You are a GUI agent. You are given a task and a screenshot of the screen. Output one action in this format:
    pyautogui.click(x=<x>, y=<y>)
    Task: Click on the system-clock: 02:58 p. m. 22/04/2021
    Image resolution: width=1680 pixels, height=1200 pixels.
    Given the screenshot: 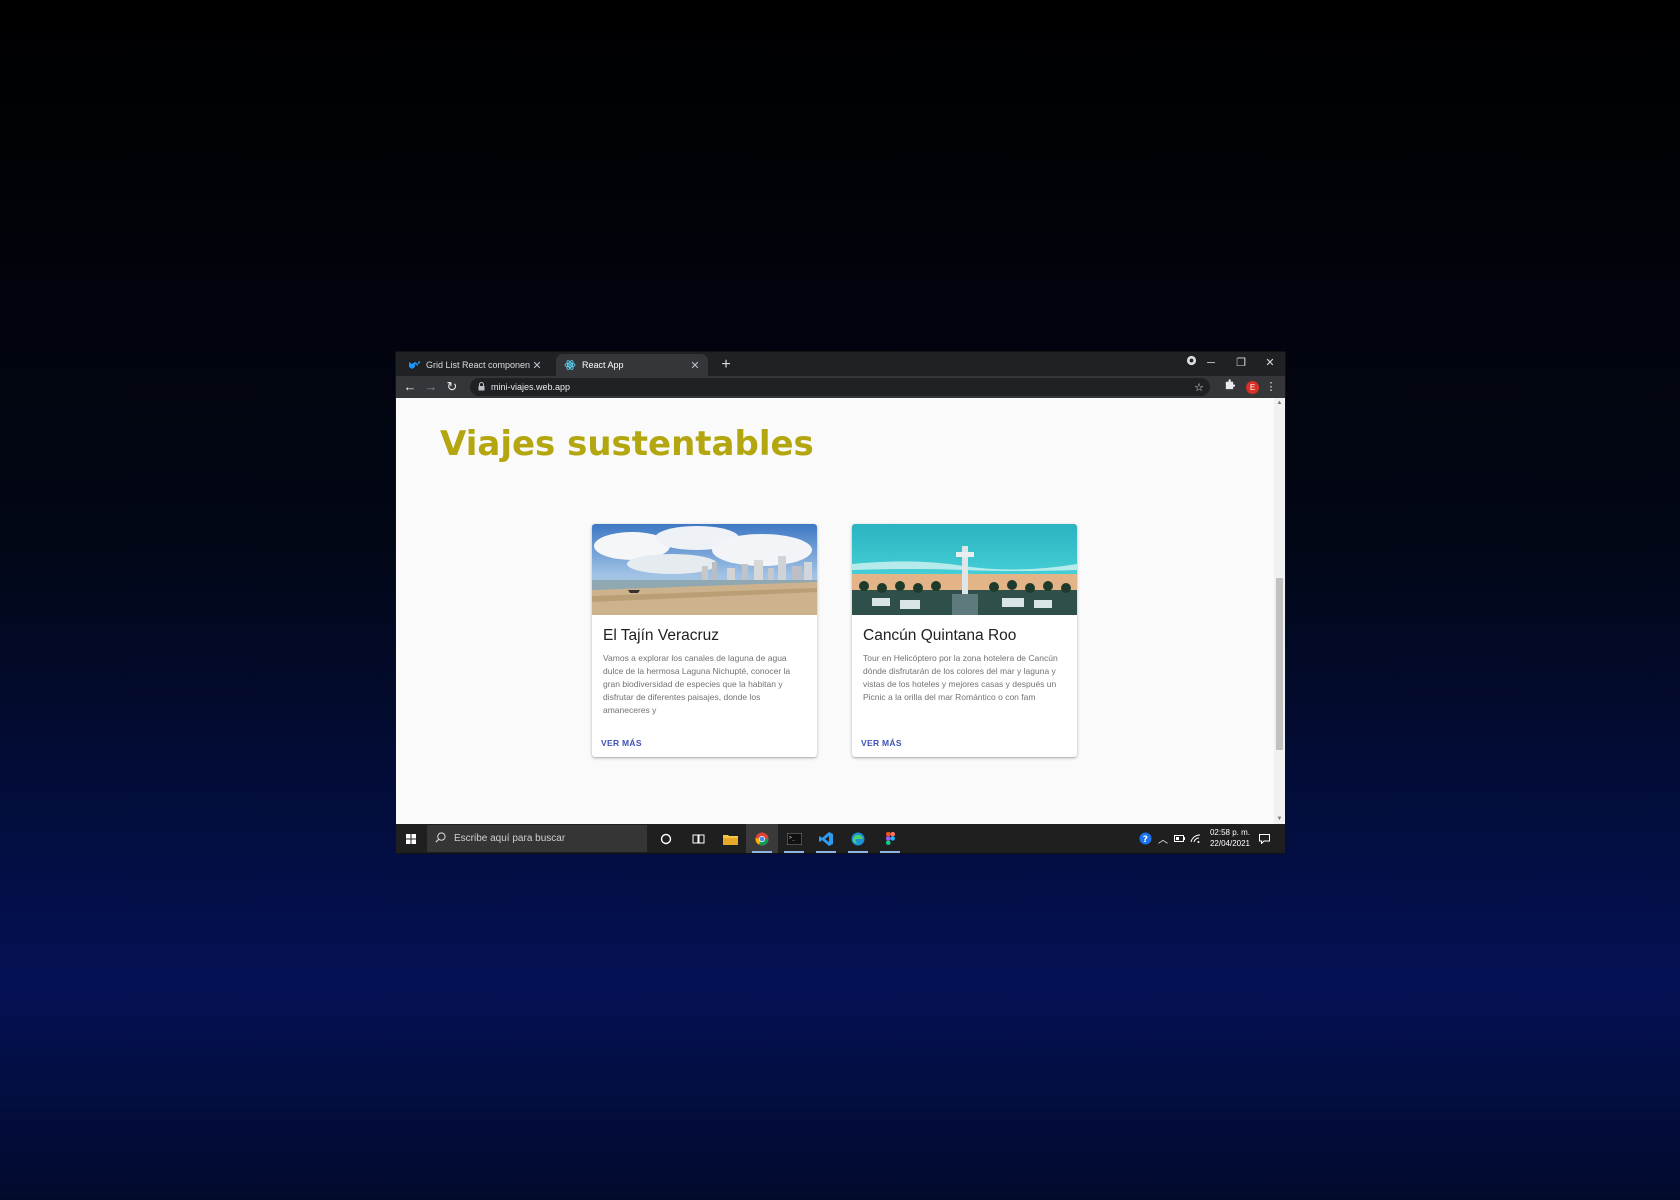 What is the action you would take?
    pyautogui.click(x=1230, y=838)
    